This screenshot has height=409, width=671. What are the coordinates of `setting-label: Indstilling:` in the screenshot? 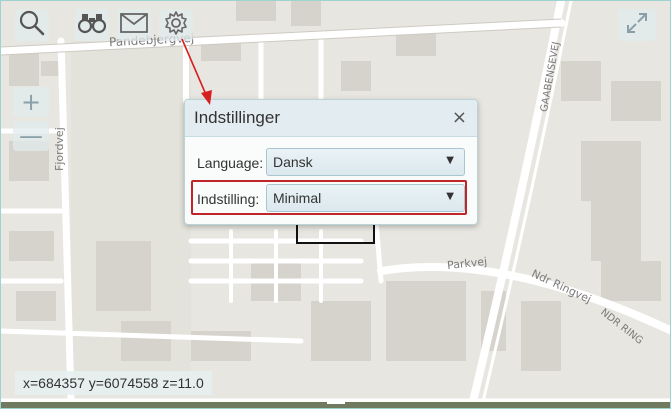 It's located at (228, 199).